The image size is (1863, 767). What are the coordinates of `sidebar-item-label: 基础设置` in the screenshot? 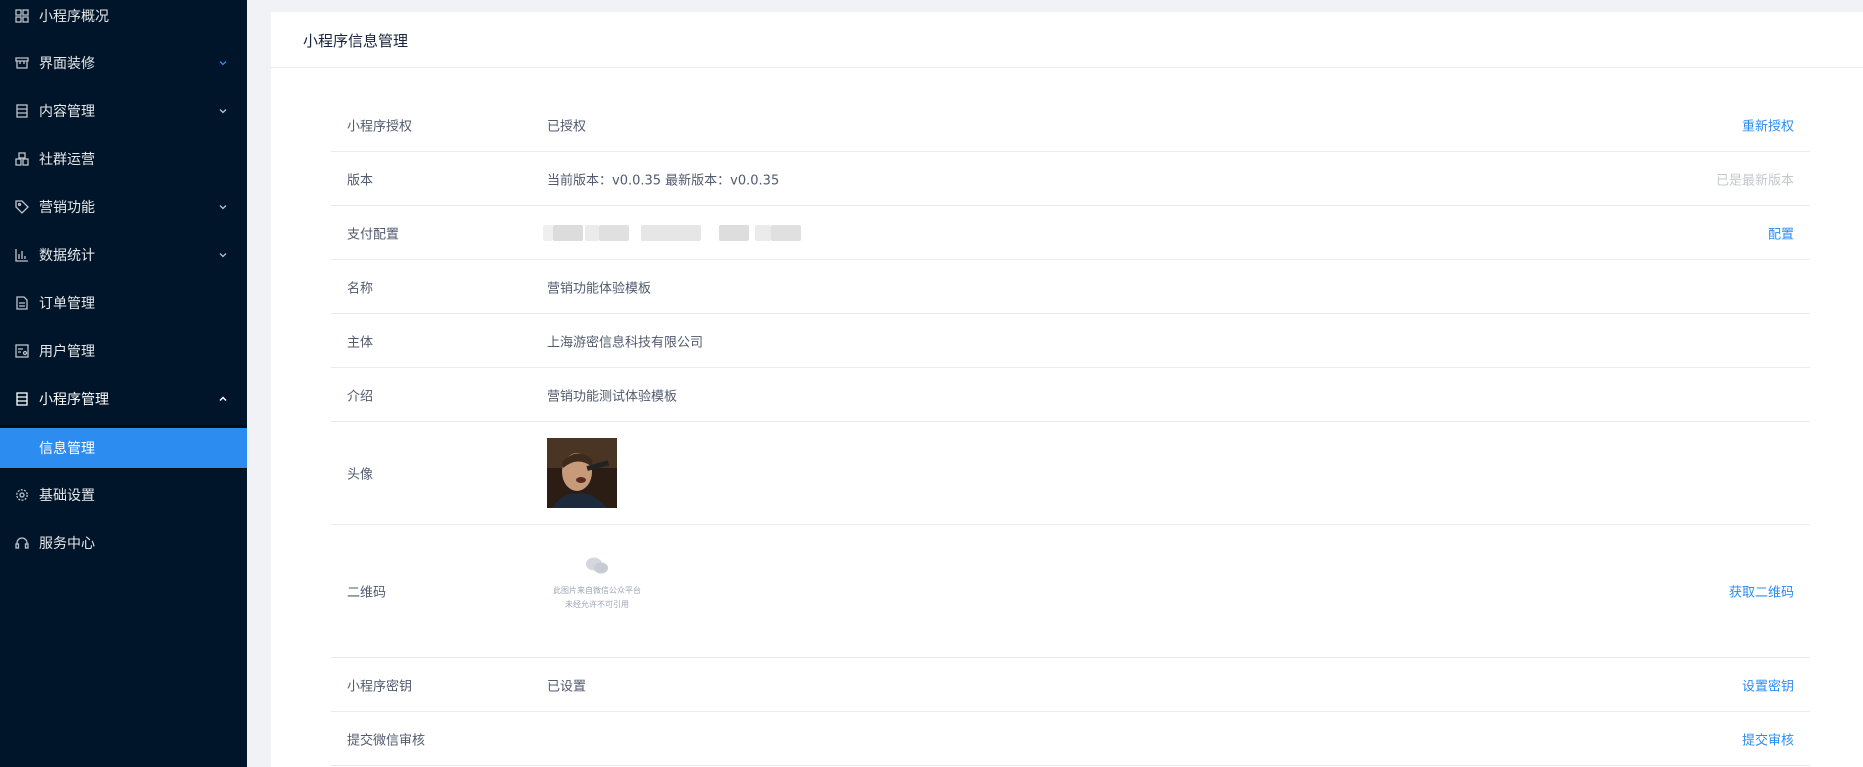 It's located at (67, 496).